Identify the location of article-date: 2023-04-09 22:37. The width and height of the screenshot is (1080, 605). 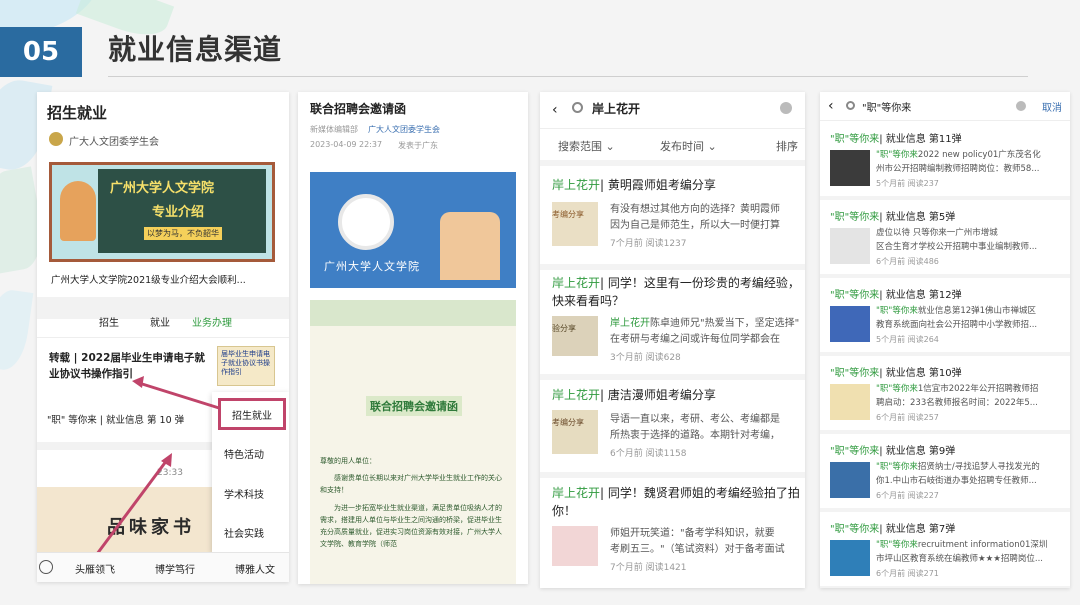
(346, 144).